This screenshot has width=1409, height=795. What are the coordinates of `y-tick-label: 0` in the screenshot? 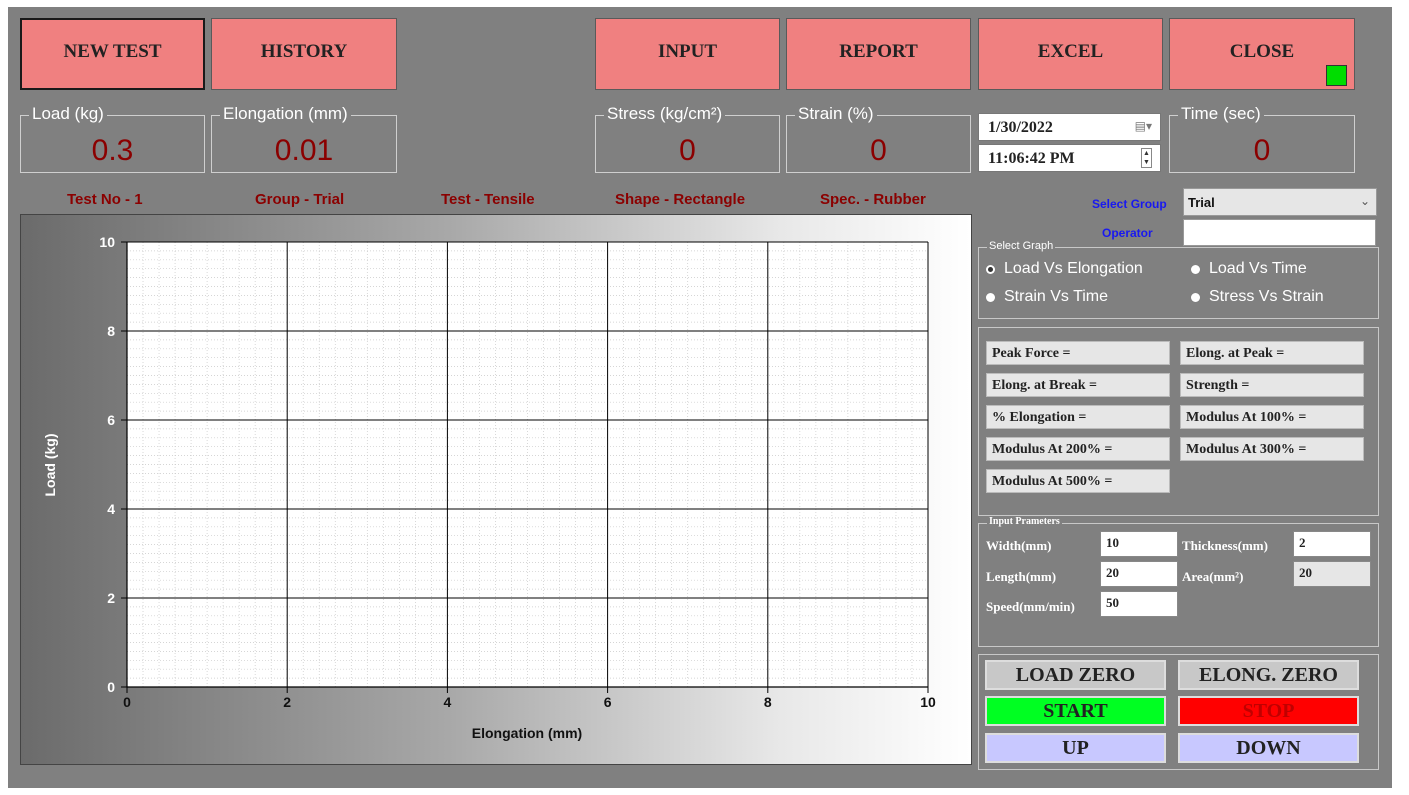 It's located at (111, 687).